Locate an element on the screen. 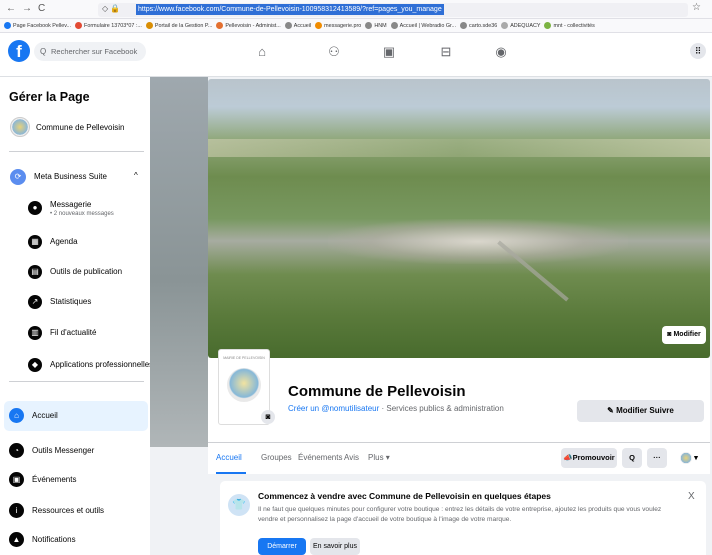 This screenshot has width=712, height=555. reload-icon: C is located at coordinates (41, 8).